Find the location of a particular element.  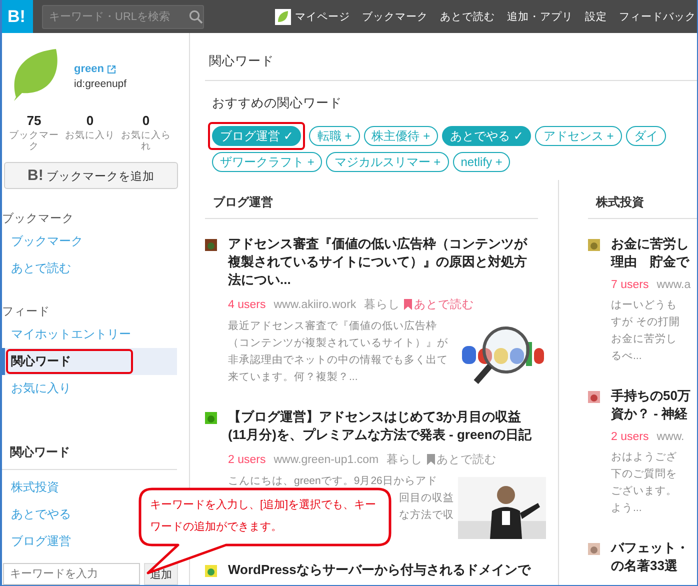

leaf-icon is located at coordinates (283, 16).